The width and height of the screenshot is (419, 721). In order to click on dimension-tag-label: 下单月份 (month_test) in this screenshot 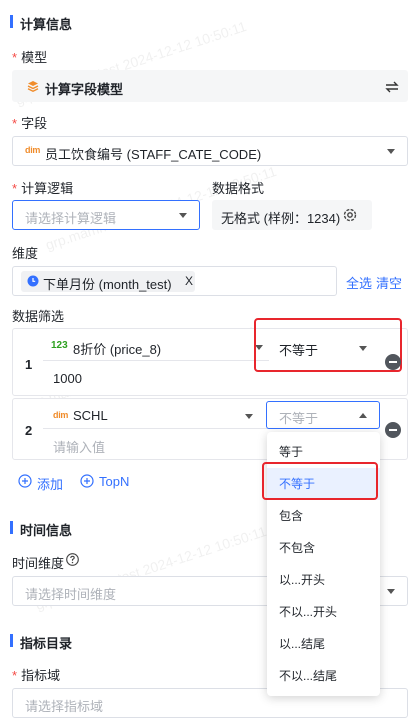, I will do `click(107, 284)`.